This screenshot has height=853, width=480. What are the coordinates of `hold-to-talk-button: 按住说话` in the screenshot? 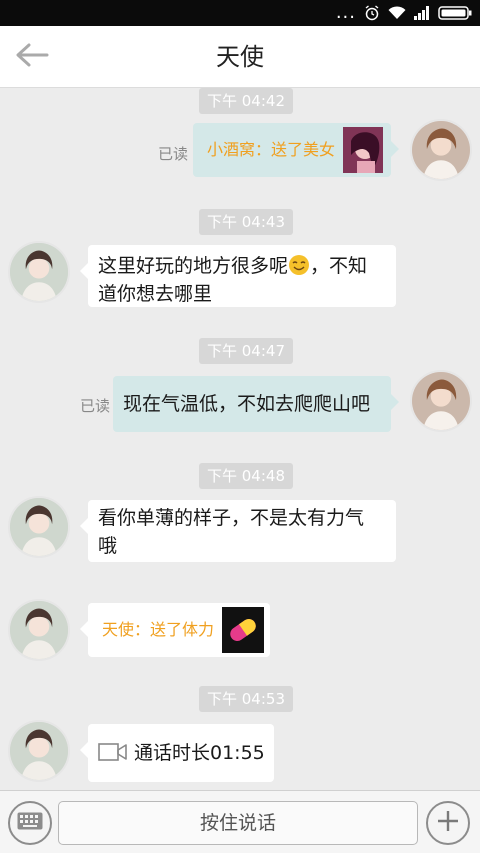 It's located at (238, 823).